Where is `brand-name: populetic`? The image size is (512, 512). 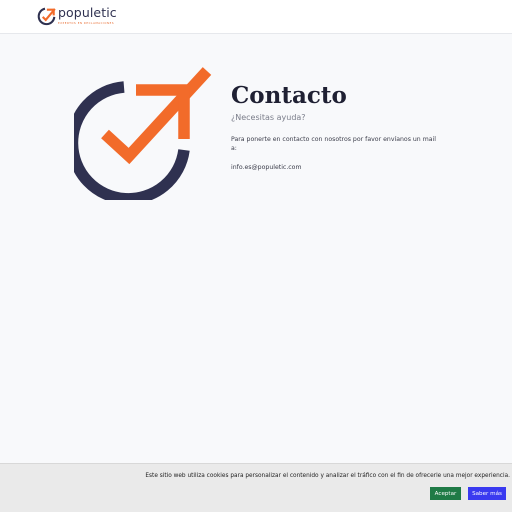 brand-name: populetic is located at coordinates (87, 12).